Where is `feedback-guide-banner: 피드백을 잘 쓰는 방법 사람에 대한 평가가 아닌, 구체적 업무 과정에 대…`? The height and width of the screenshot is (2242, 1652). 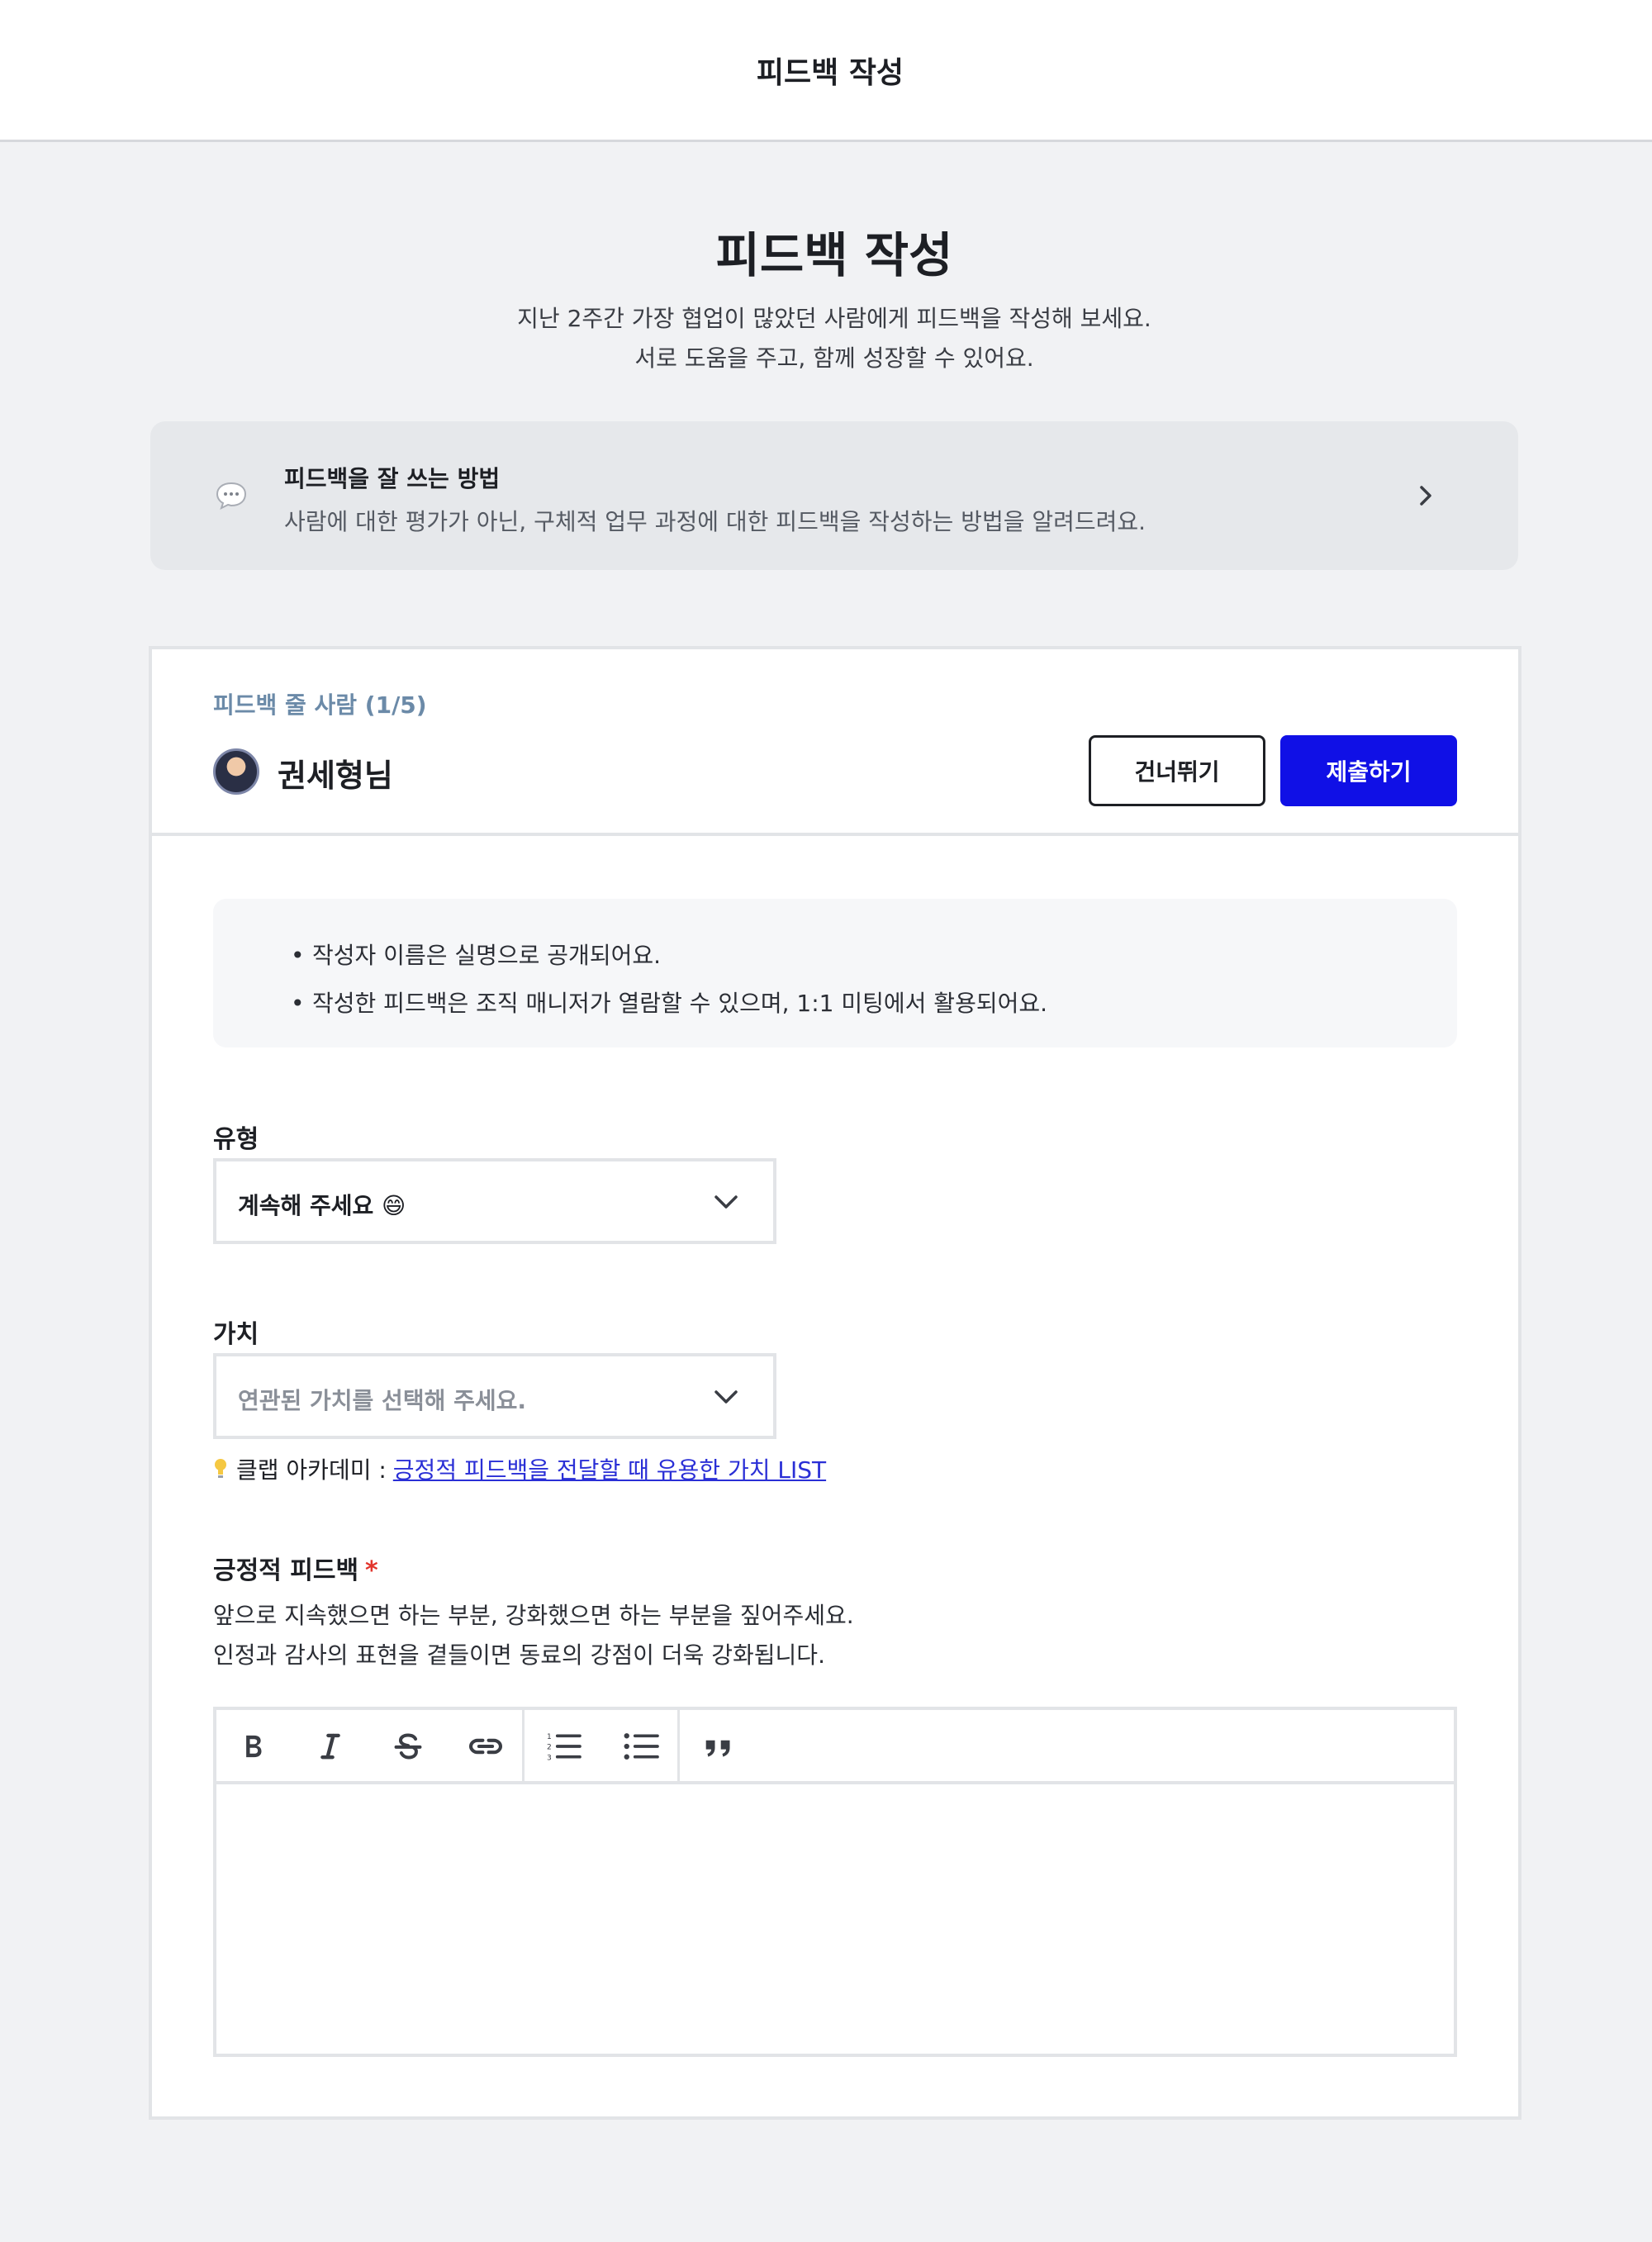 feedback-guide-banner: 피드백을 잘 쓰는 방법 사람에 대한 평가가 아닌, 구체적 업무 과정에 대… is located at coordinates (834, 495).